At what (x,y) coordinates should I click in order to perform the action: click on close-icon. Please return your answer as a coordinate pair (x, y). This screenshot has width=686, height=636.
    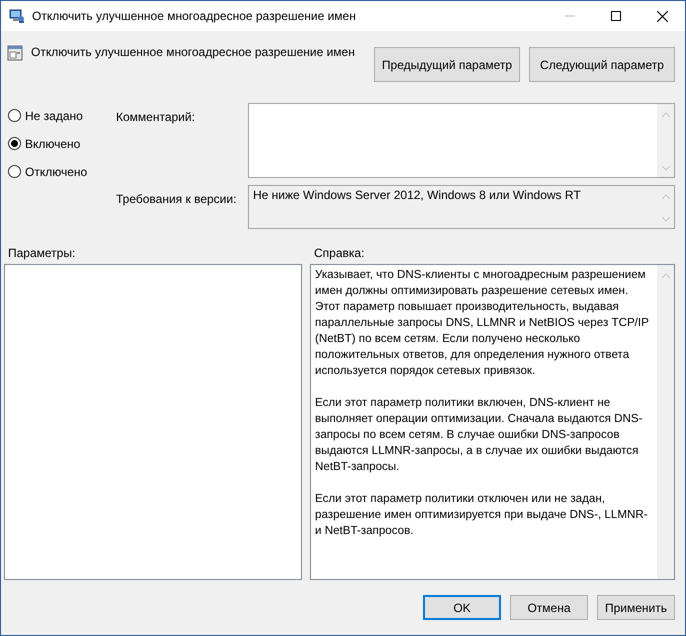
    Looking at the image, I should click on (662, 16).